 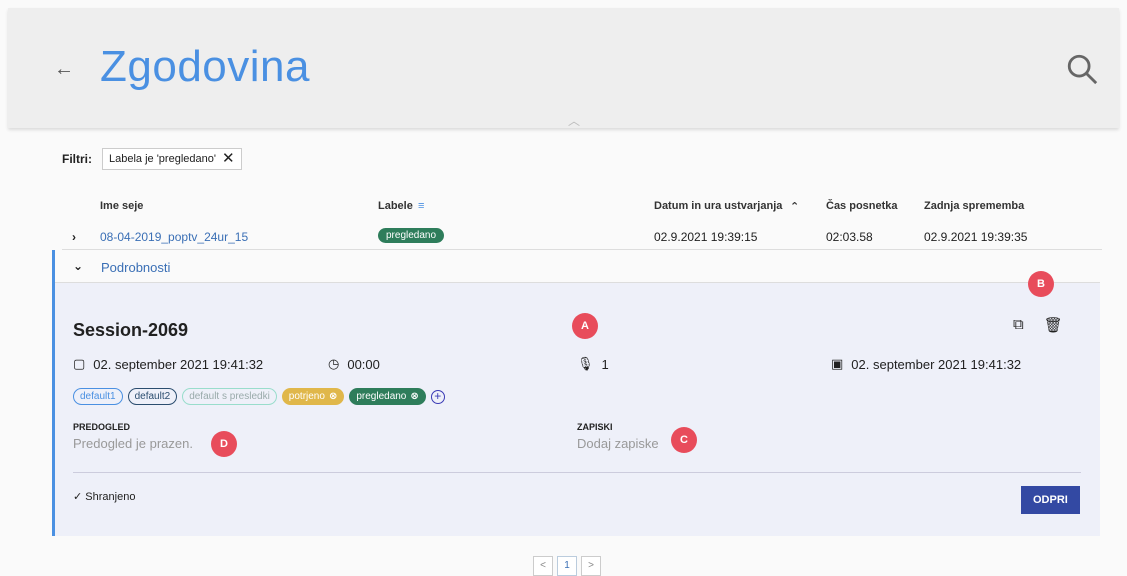 I want to click on marker-c: C, so click(x=684, y=440).